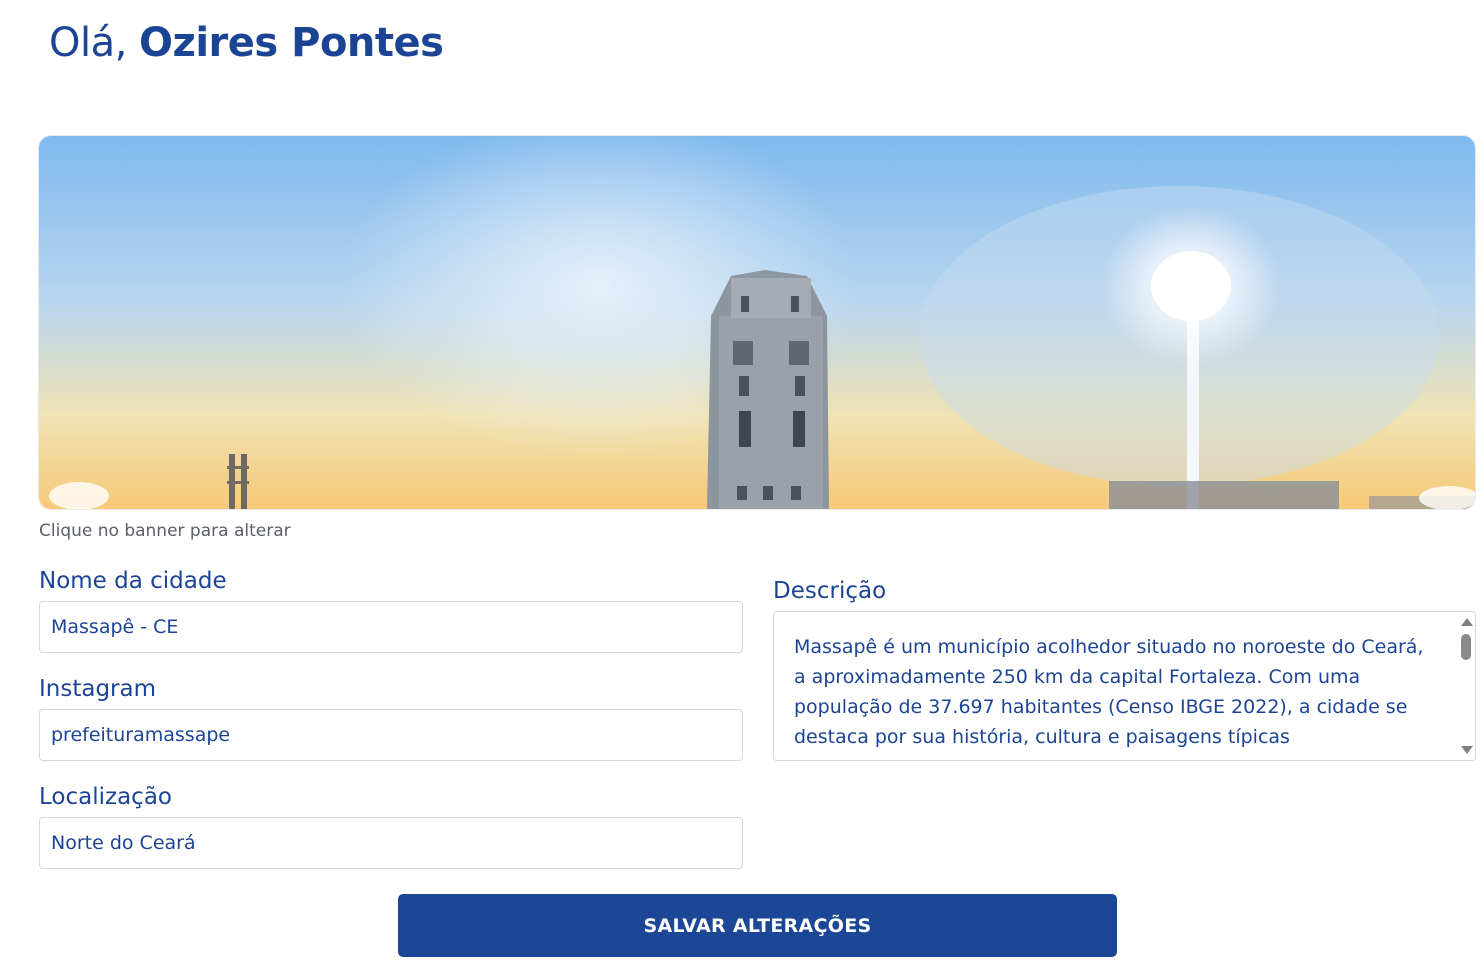  Describe the element at coordinates (391, 843) in the screenshot. I see `location-input` at that location.